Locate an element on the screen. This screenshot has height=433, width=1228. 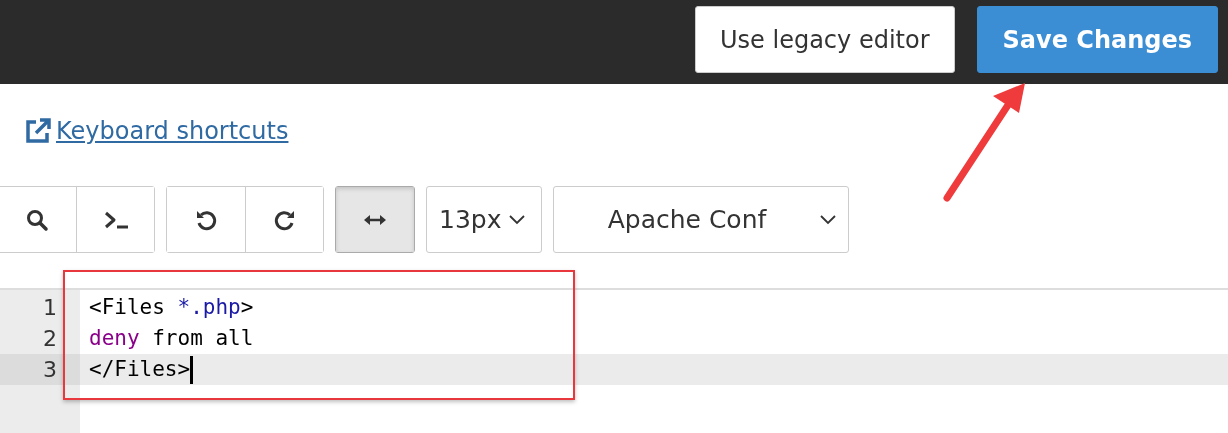
save-button: Save Changes is located at coordinates (1097, 39).